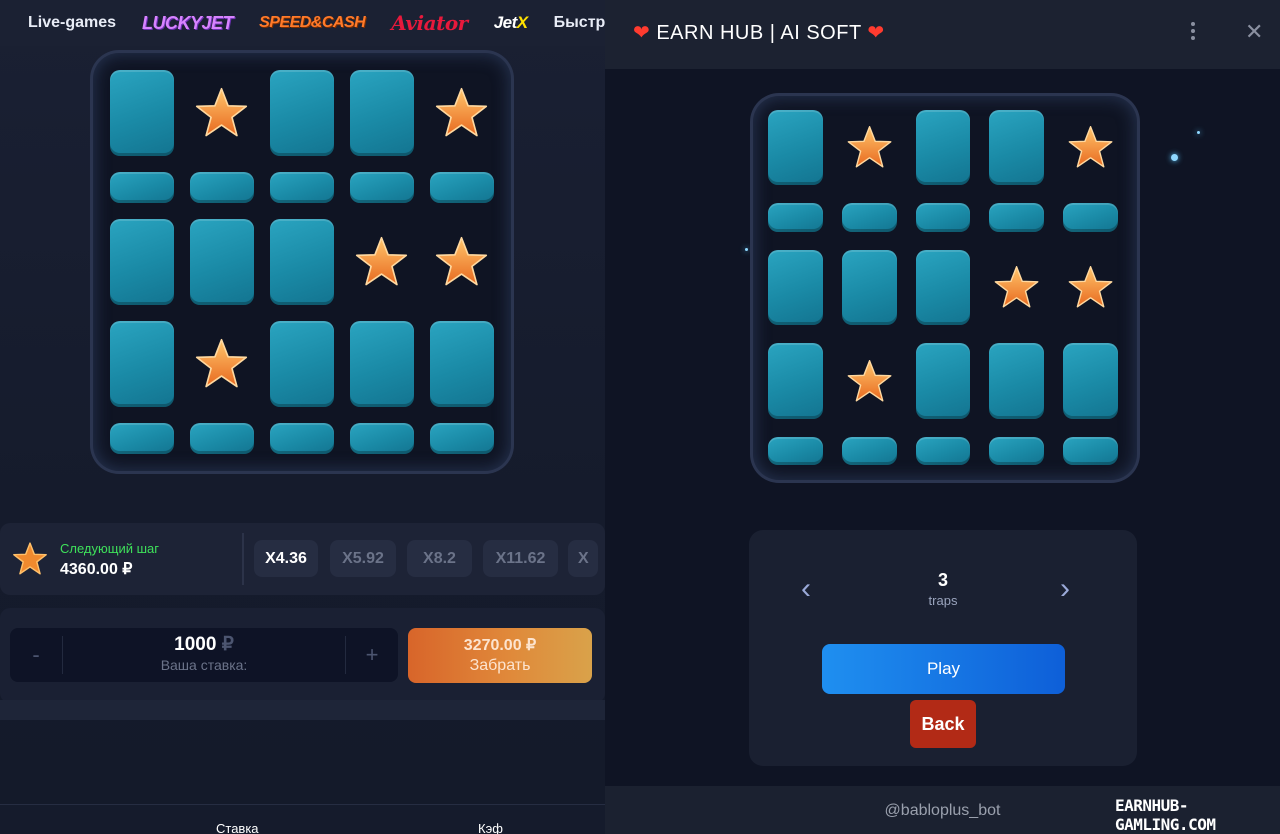  Describe the element at coordinates (36, 655) in the screenshot. I see `decrease-bet-button: -` at that location.